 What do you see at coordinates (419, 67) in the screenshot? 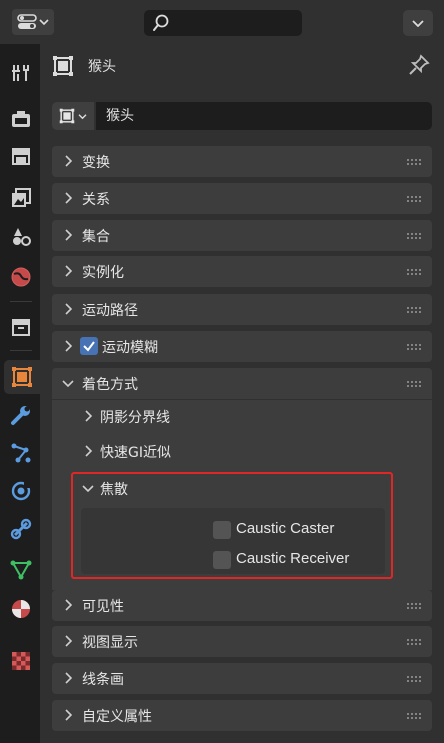
I see `pin-icon` at bounding box center [419, 67].